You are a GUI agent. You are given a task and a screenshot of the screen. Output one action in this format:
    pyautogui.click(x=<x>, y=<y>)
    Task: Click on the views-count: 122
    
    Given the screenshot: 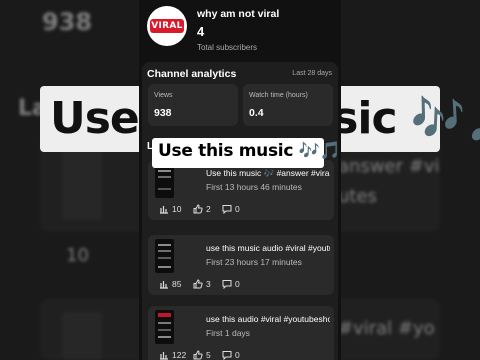 What is the action you would take?
    pyautogui.click(x=179, y=355)
    